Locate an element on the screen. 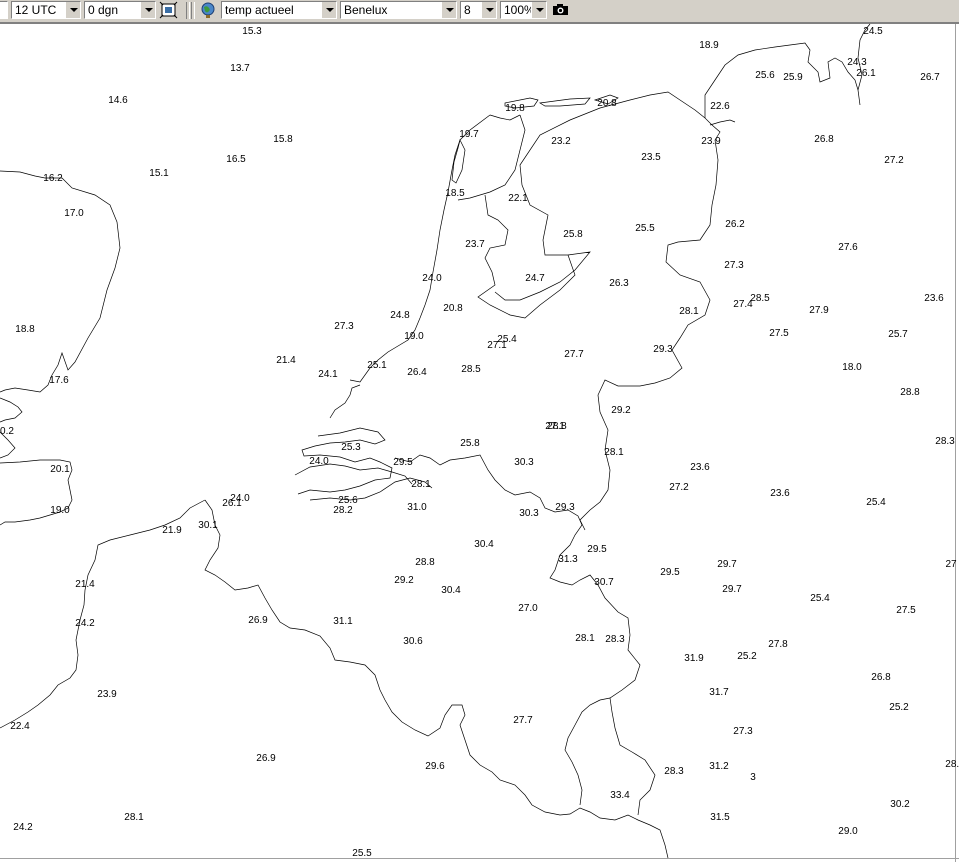 This screenshot has width=959, height=862. station-value: 20.1 is located at coordinates (60, 469).